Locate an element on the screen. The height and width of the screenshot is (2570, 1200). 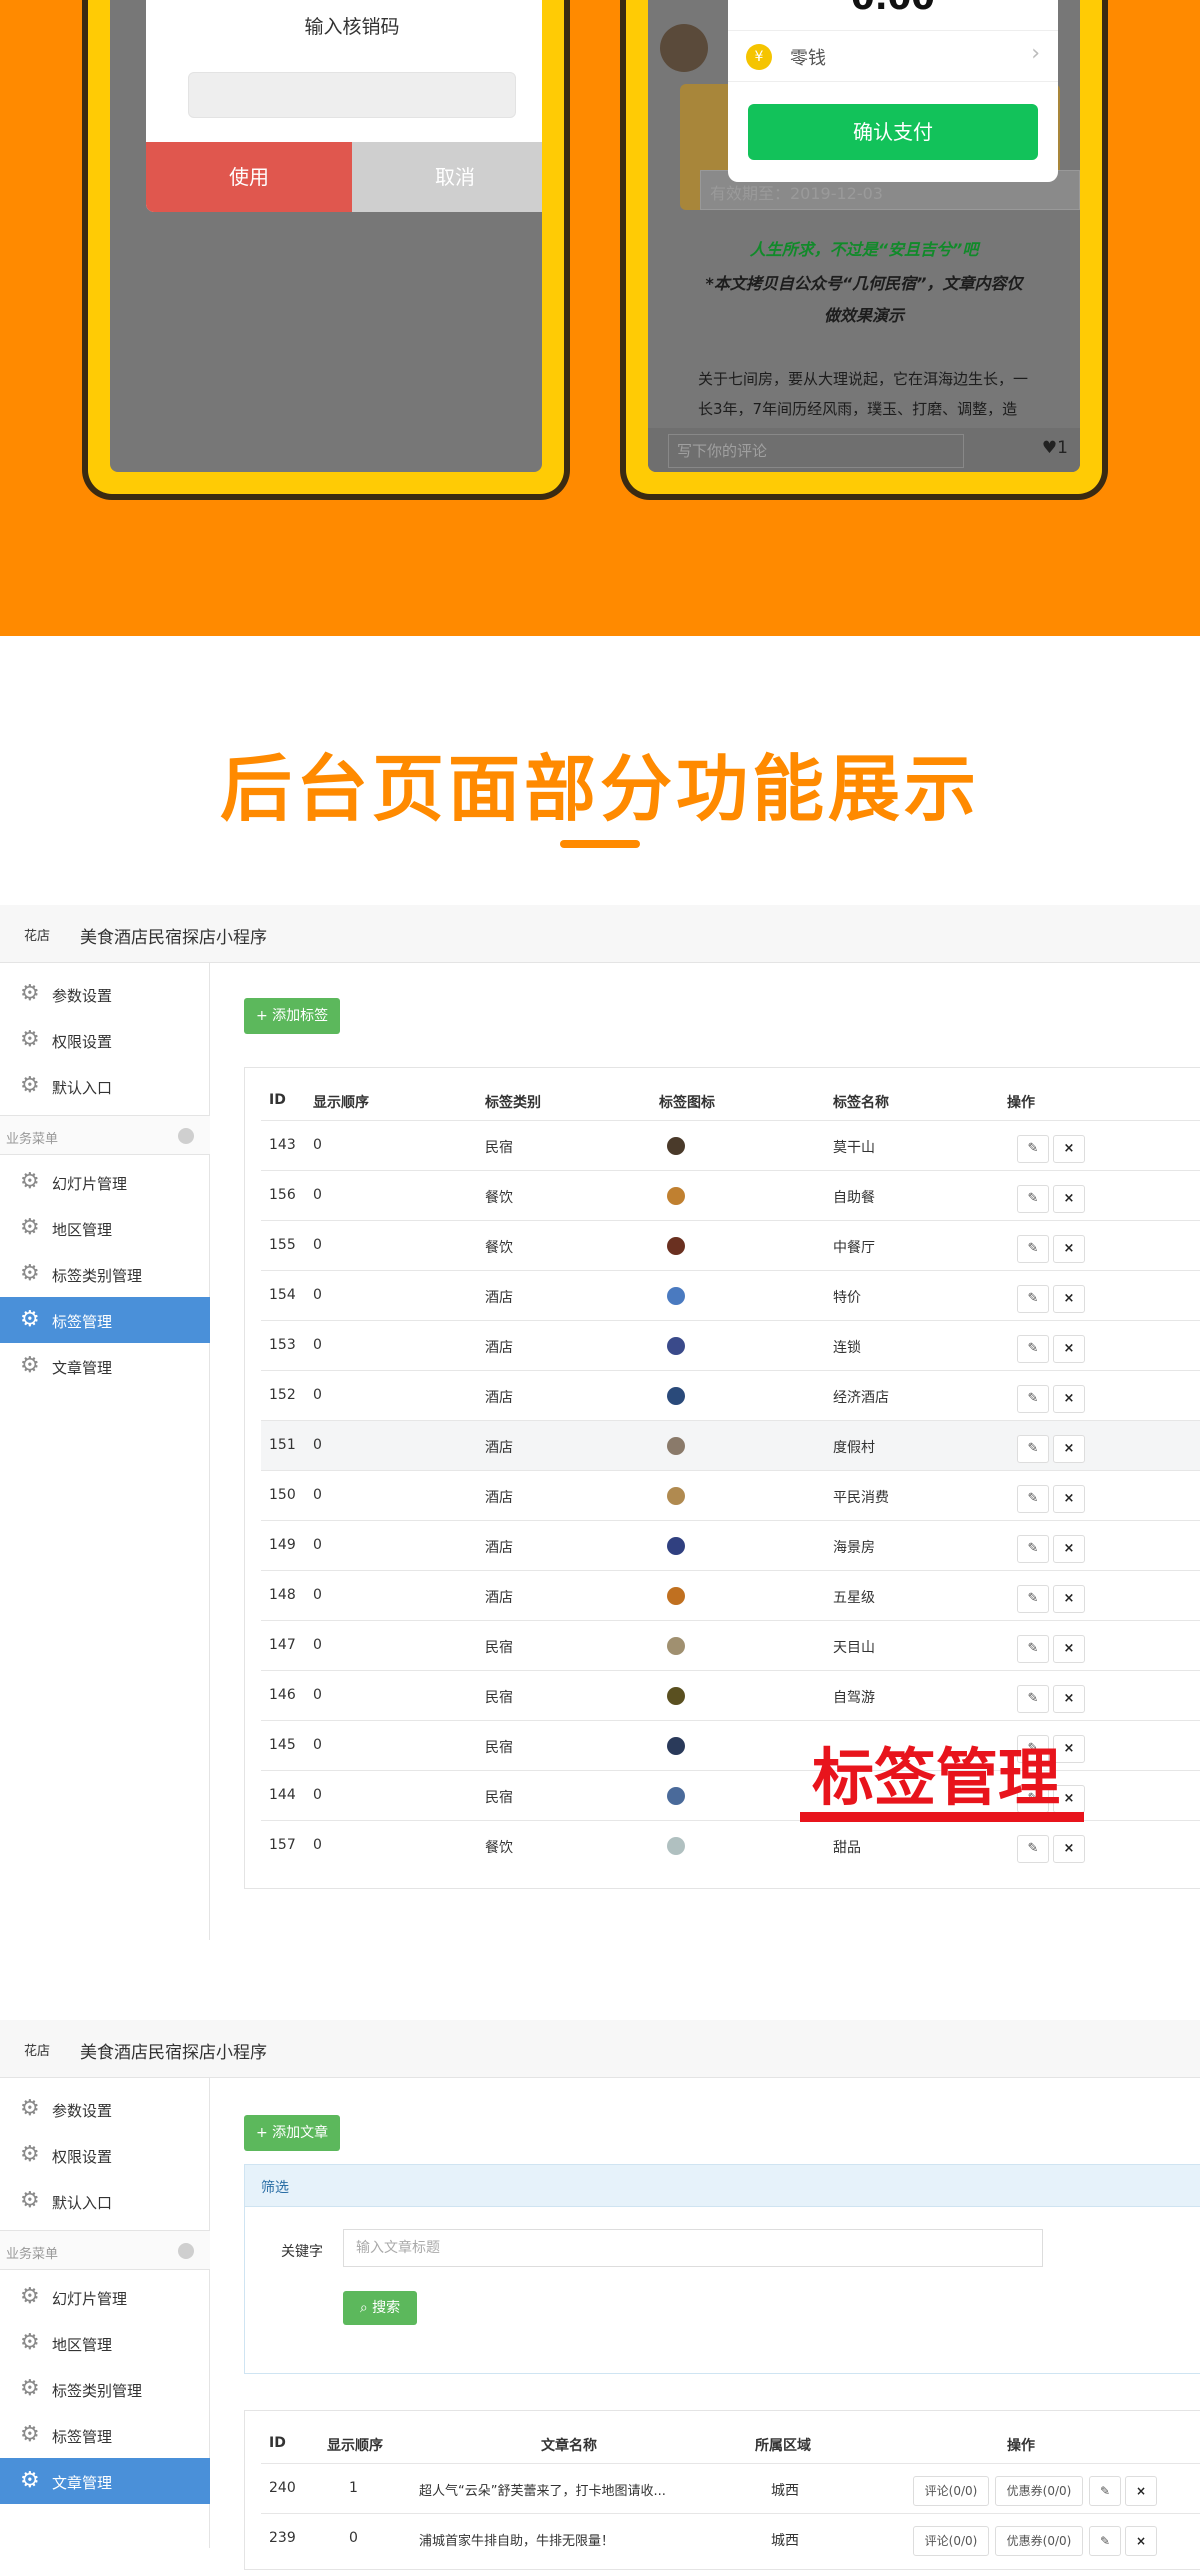
verify-code-input is located at coordinates (352, 95).